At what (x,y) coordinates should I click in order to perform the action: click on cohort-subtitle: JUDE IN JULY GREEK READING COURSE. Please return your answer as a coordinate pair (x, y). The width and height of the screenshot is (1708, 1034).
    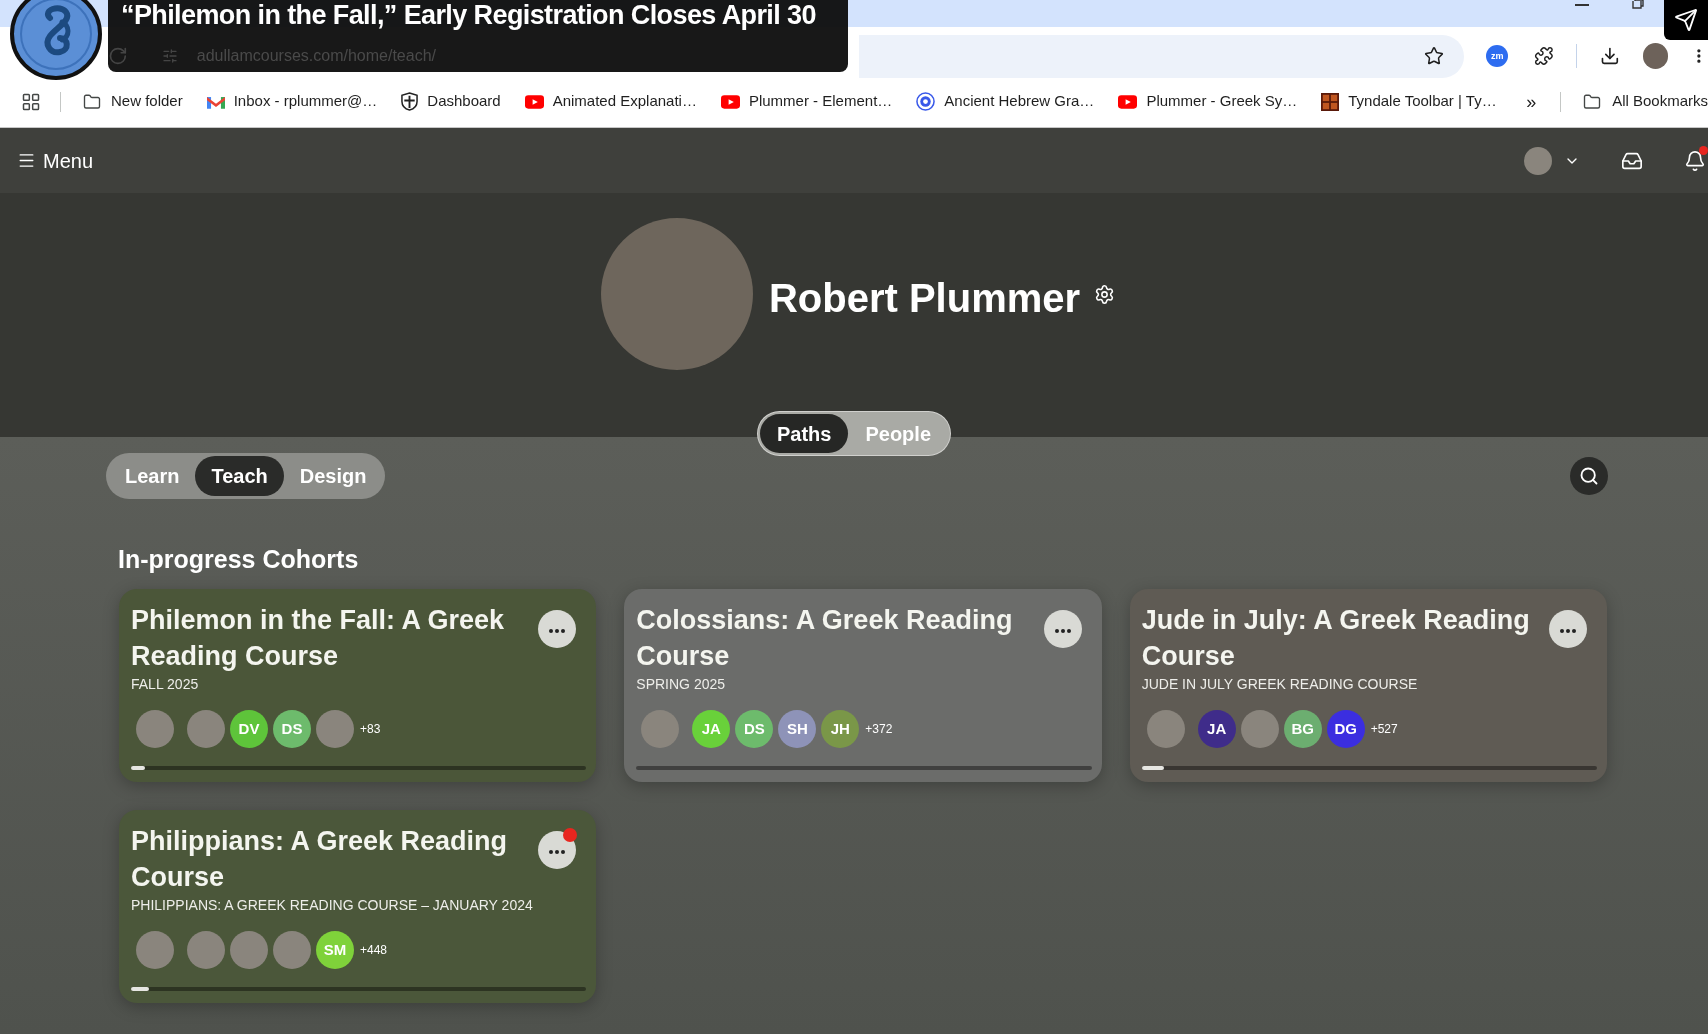
    Looking at the image, I should click on (1279, 684).